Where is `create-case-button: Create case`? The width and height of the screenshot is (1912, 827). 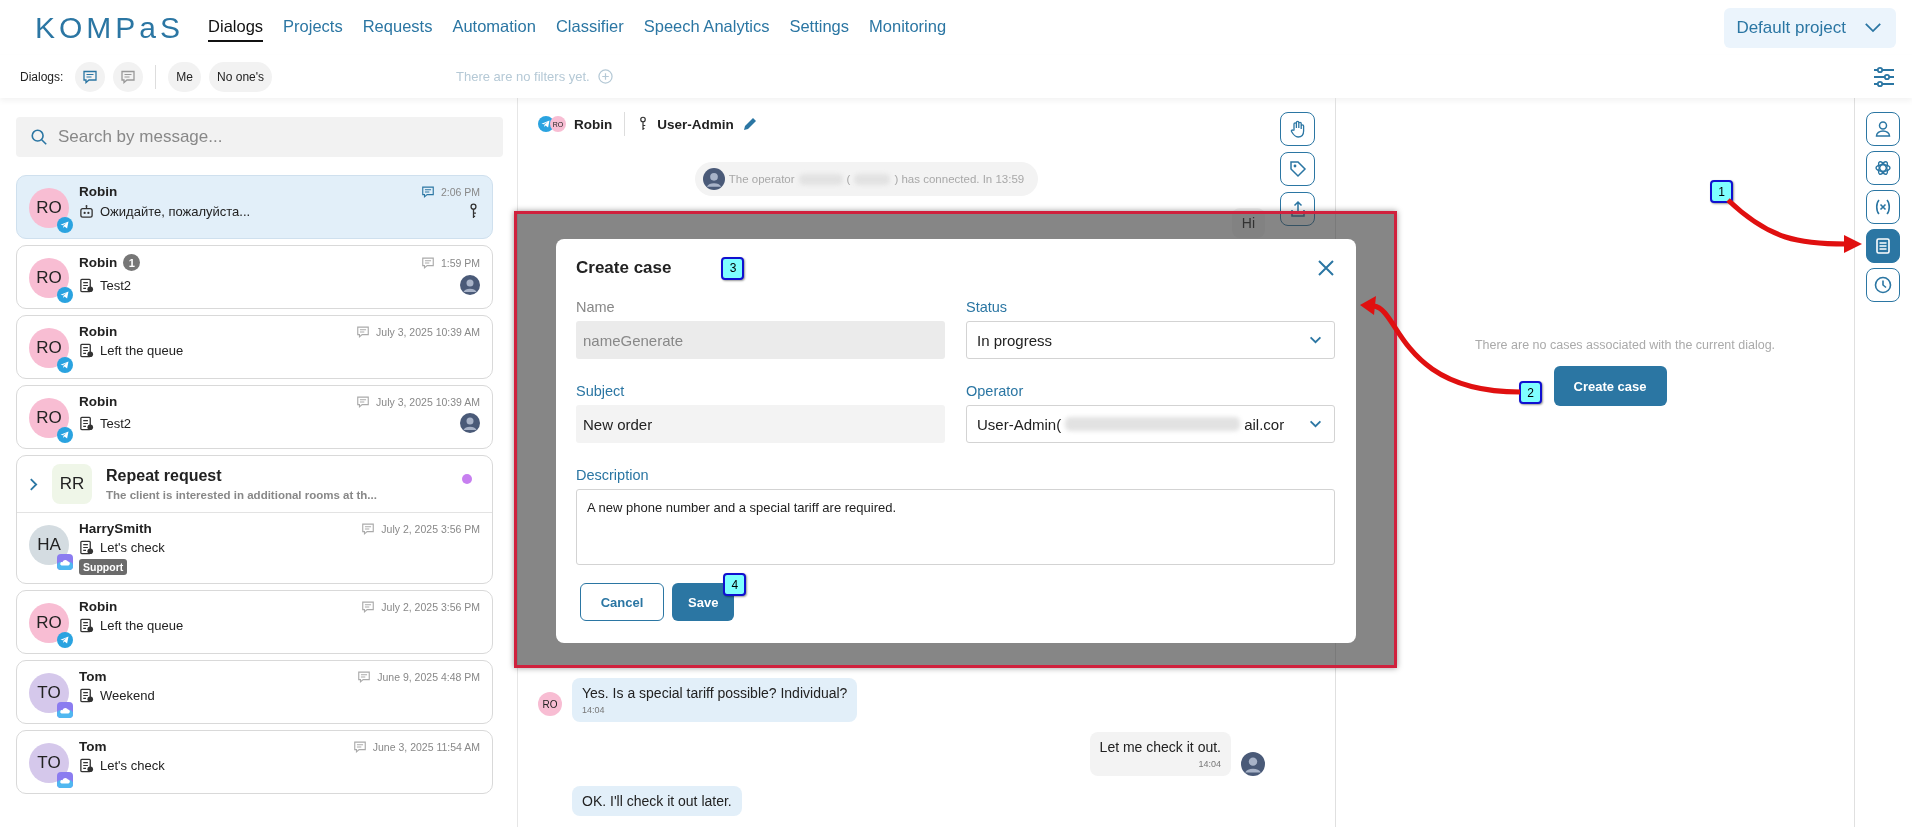 create-case-button: Create case is located at coordinates (1610, 386).